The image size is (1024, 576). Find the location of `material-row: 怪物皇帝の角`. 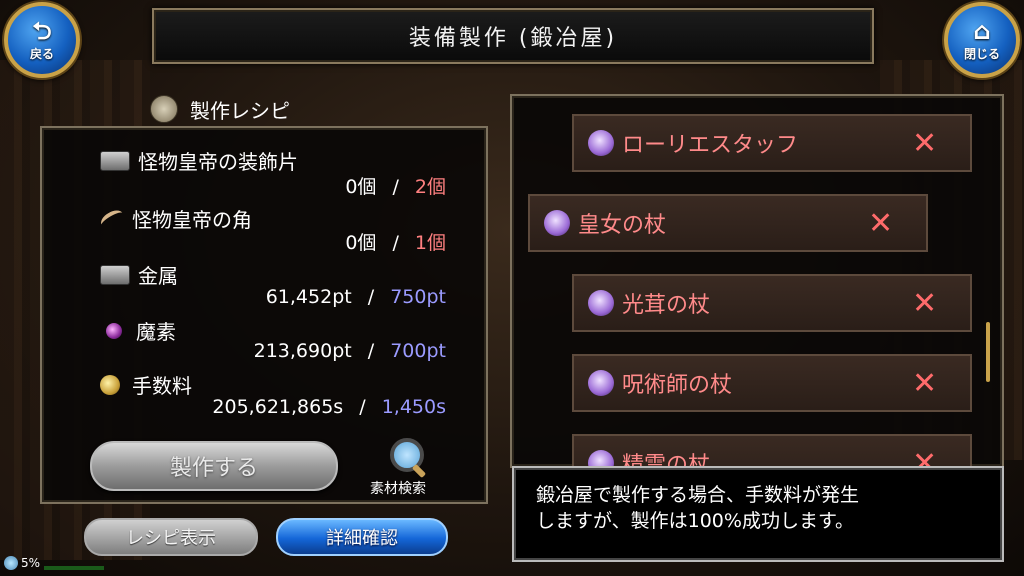

material-row: 怪物皇帝の角 is located at coordinates (175, 218).